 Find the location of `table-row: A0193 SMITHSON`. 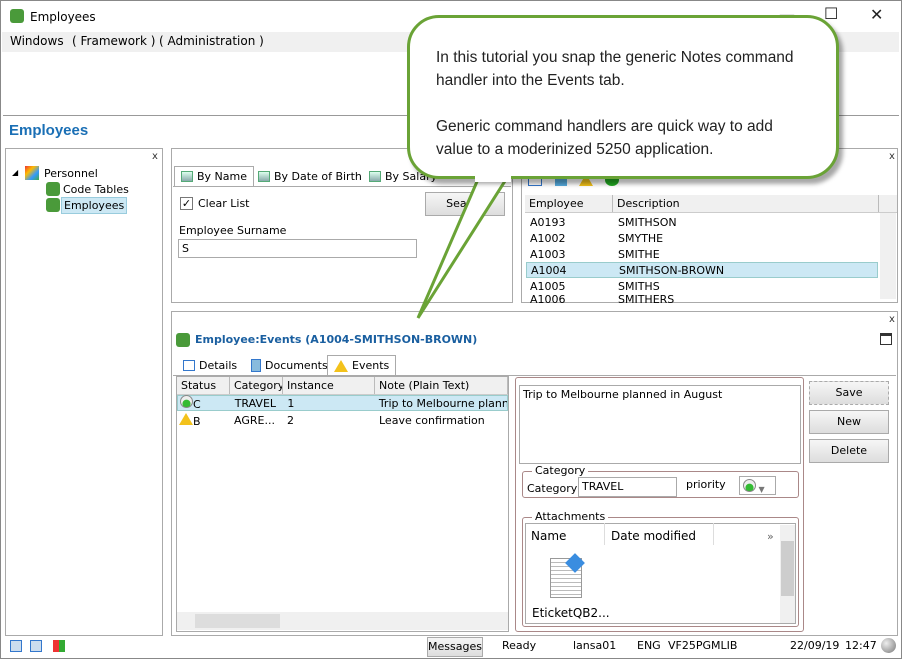

table-row: A0193 SMITHSON is located at coordinates (702, 222).